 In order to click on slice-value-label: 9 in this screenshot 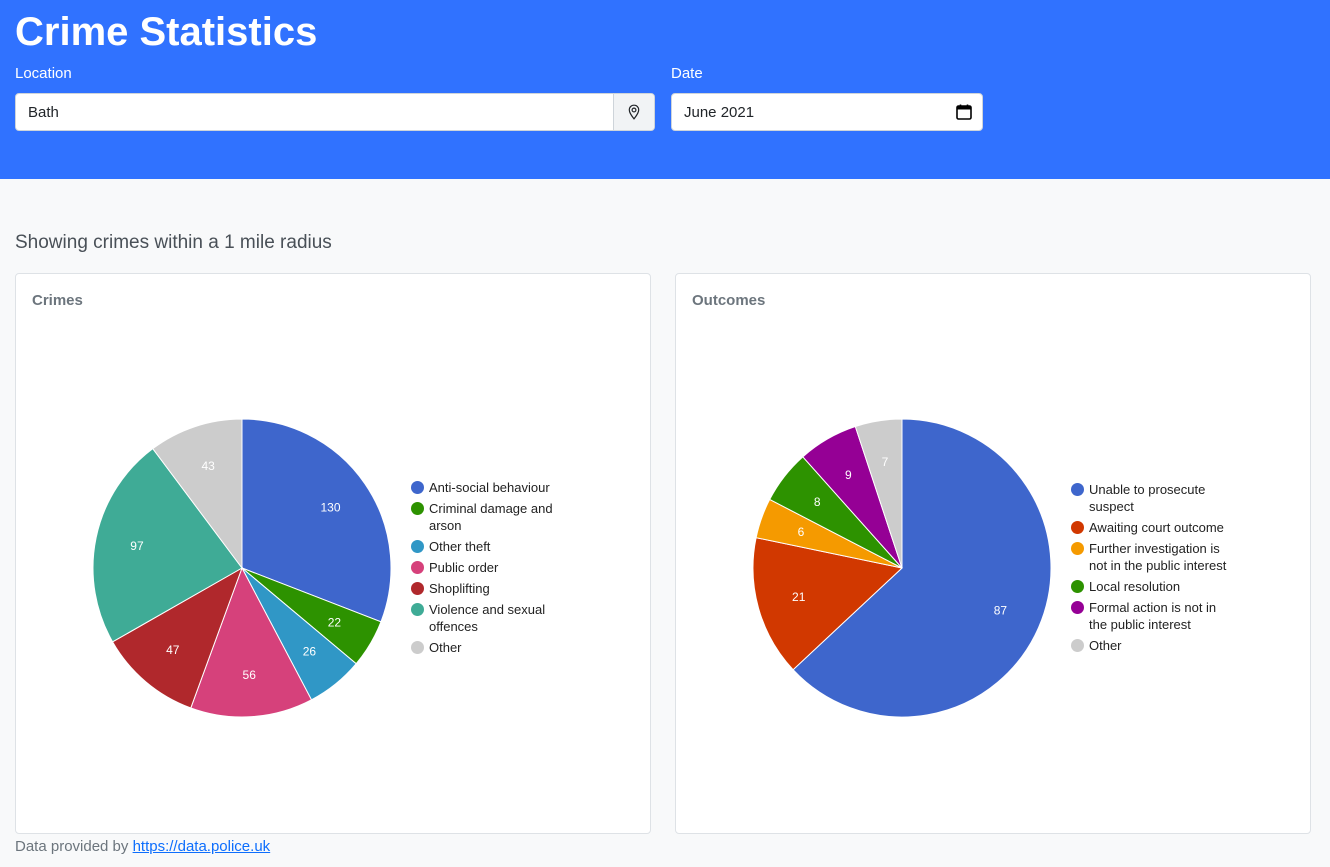, I will do `click(848, 475)`.